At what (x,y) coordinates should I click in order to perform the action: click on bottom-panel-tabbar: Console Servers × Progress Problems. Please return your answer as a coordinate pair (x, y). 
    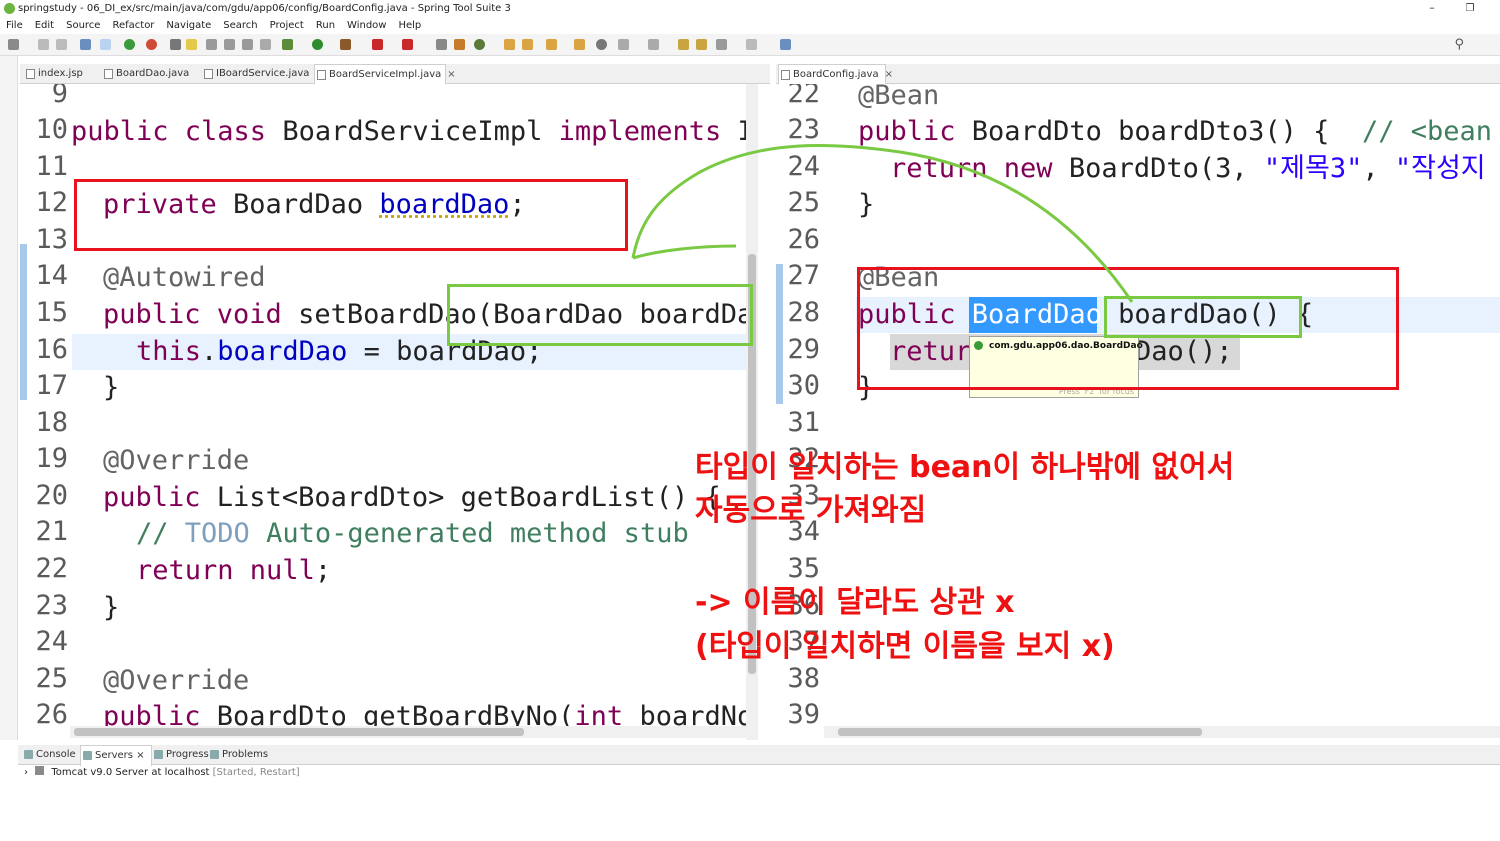
    Looking at the image, I should click on (759, 755).